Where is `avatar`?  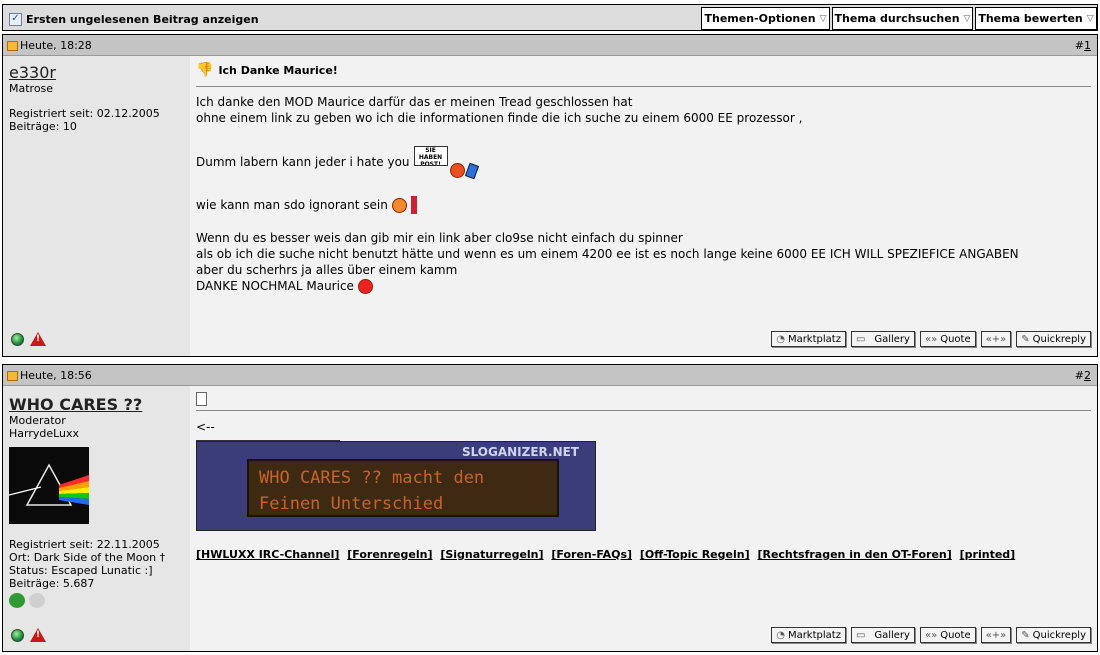
avatar is located at coordinates (49, 485).